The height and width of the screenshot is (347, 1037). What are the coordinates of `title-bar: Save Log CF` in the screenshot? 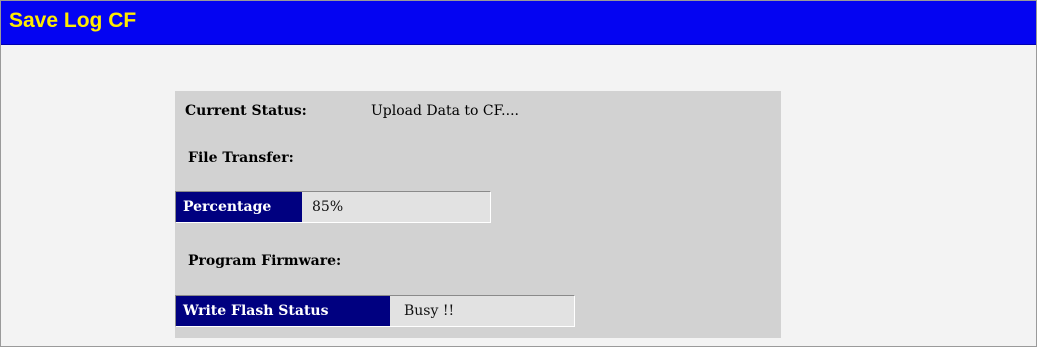 It's located at (518, 23).